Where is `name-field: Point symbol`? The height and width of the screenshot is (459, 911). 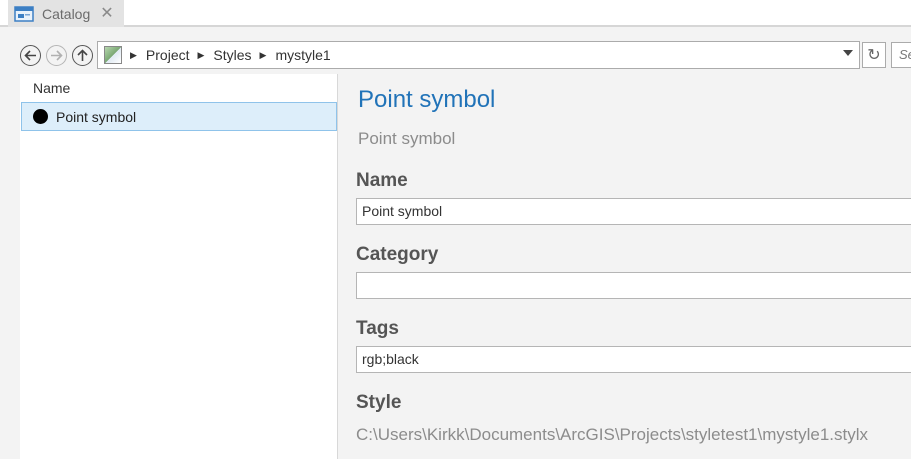
name-field: Point symbol is located at coordinates (633, 211).